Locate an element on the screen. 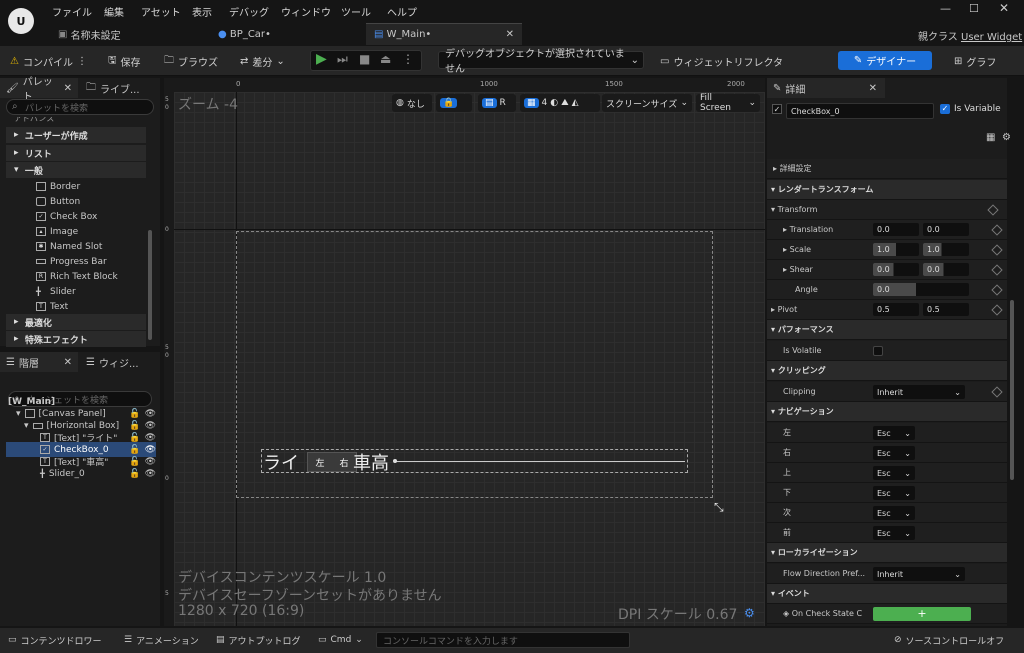  source-control-button: ⊘ ソースコントロールオフ is located at coordinates (949, 640).